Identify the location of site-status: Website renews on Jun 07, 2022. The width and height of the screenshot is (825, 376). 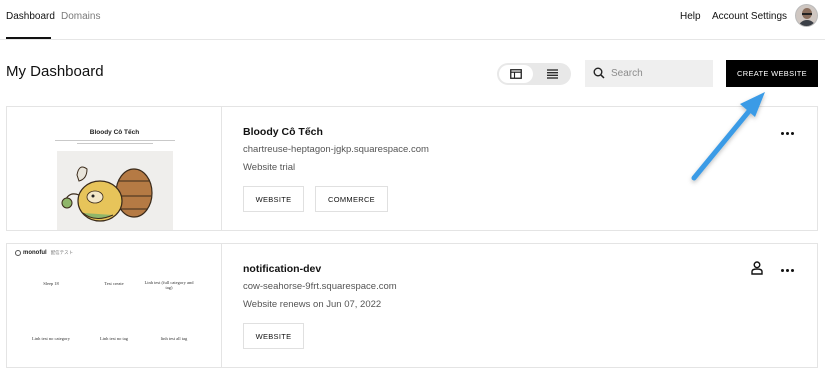
(312, 304).